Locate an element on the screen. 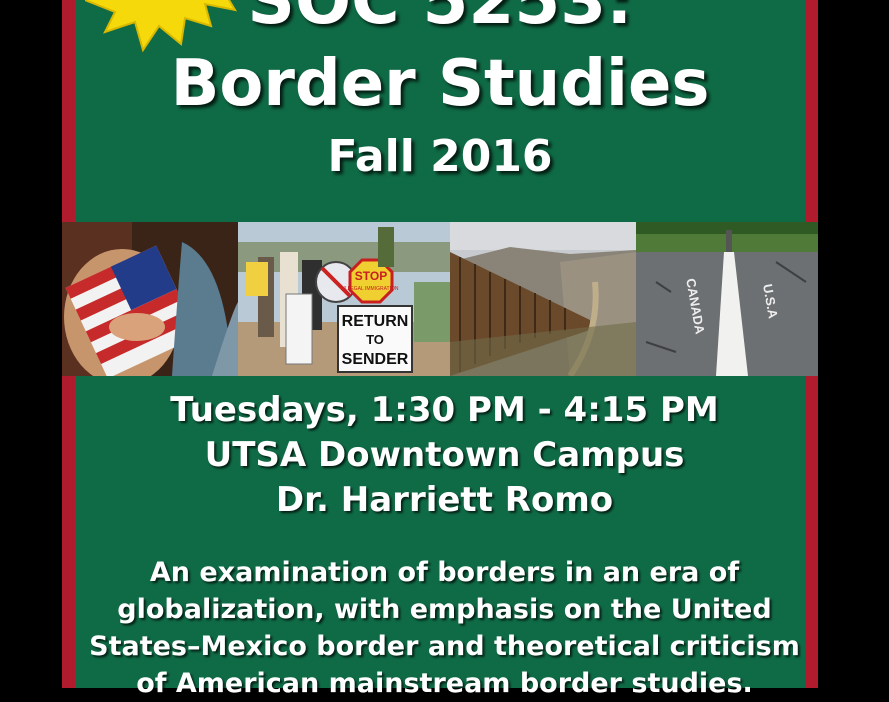  description-line: An examination of borders in an era of is located at coordinates (444, 572).